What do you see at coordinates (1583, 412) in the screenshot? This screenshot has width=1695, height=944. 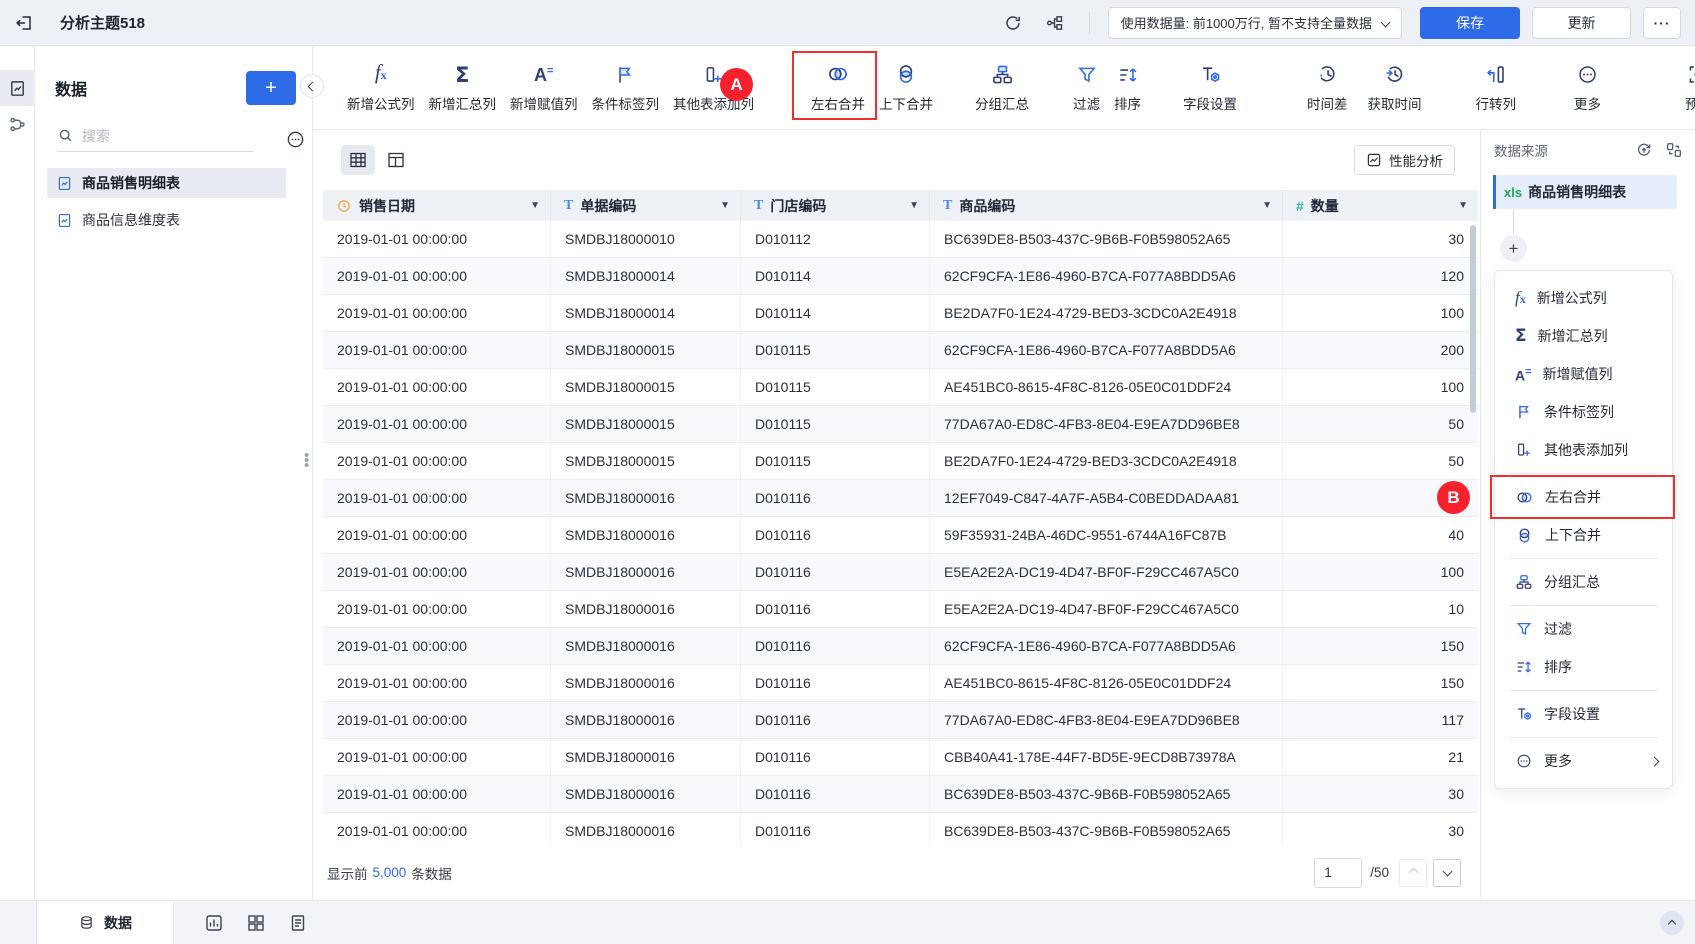 I see `menu-condition-tag-column: 条件标签列` at bounding box center [1583, 412].